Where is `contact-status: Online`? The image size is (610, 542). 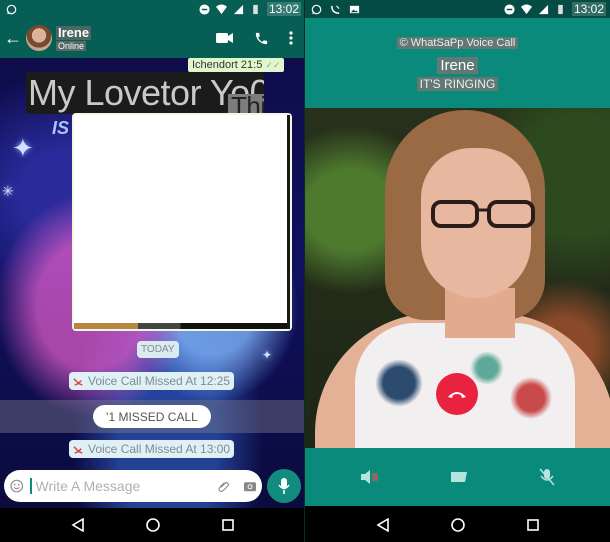 contact-status: Online is located at coordinates (71, 45).